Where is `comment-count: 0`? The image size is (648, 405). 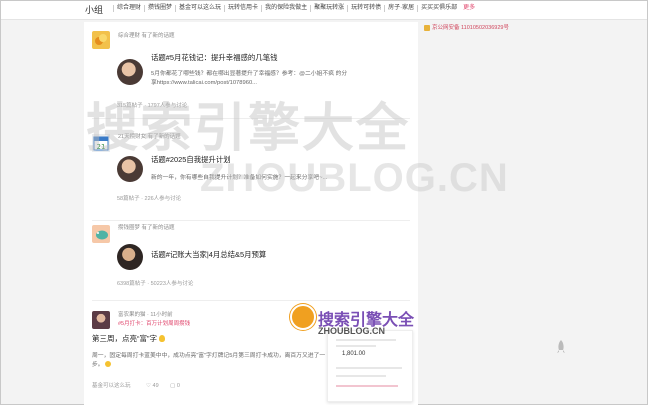
comment-count: 0 is located at coordinates (178, 386).